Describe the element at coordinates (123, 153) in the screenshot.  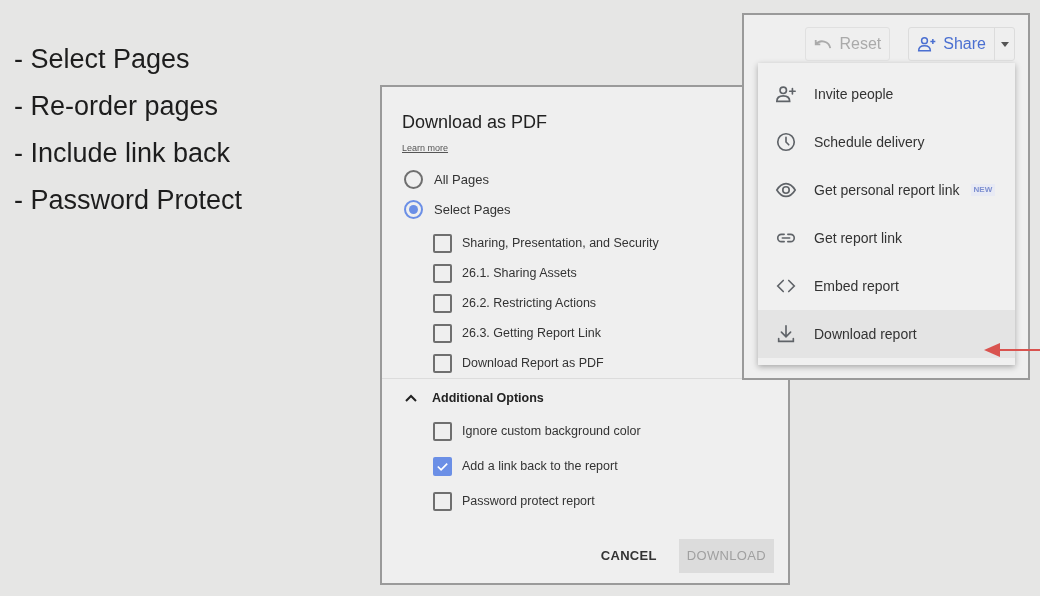
I see `bullet-text: - Include link back` at that location.